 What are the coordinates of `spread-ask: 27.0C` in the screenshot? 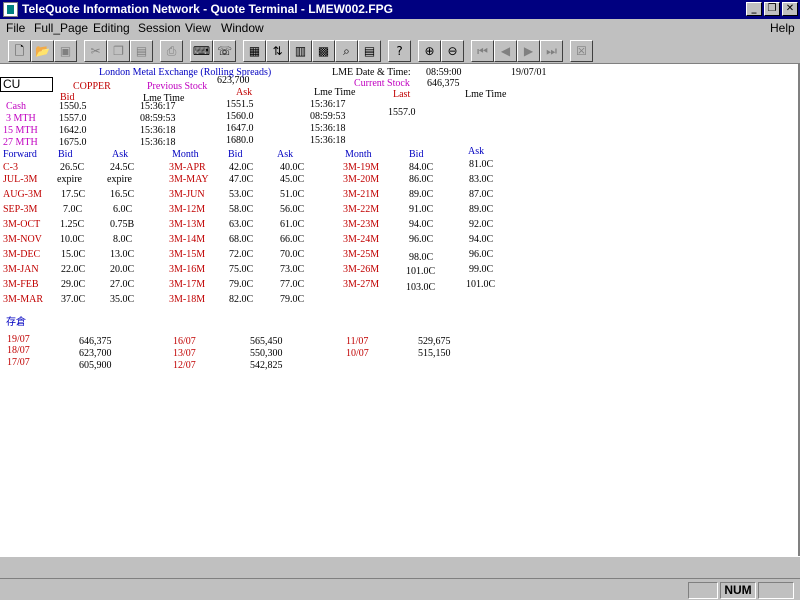 It's located at (122, 284).